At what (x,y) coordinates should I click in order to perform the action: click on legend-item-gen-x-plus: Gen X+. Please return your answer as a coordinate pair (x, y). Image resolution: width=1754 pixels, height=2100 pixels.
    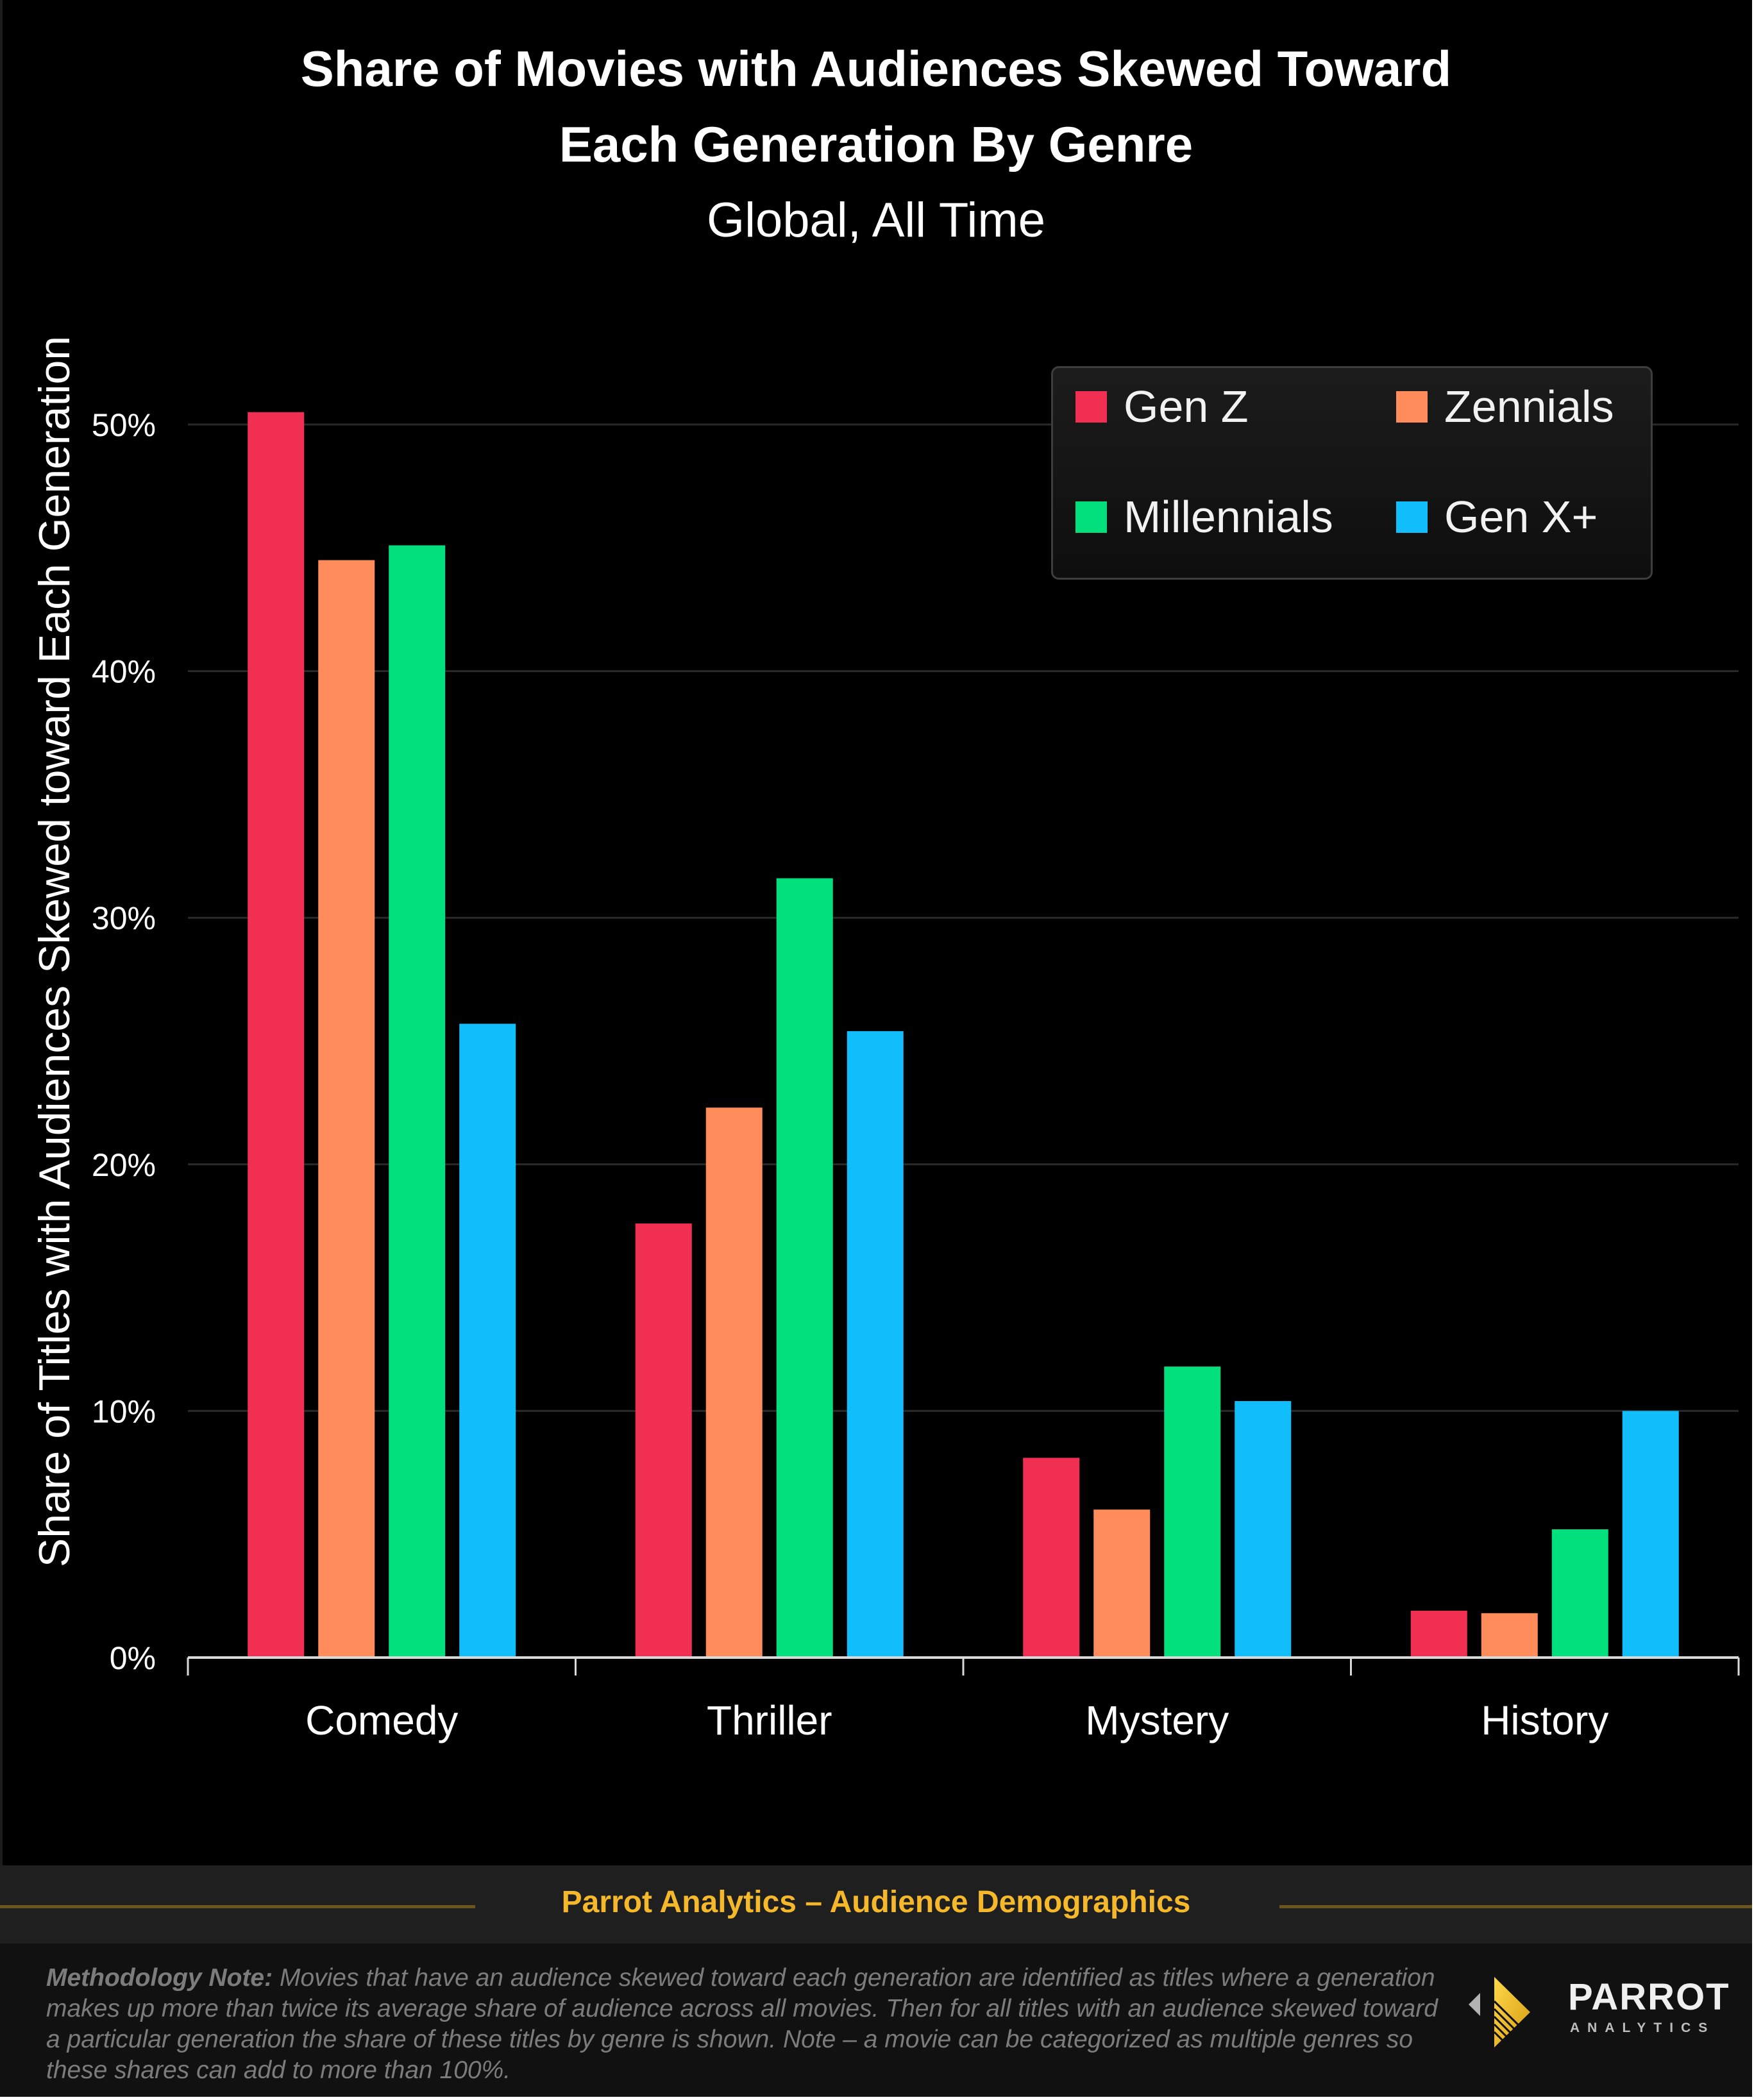
    Looking at the image, I should click on (1497, 516).